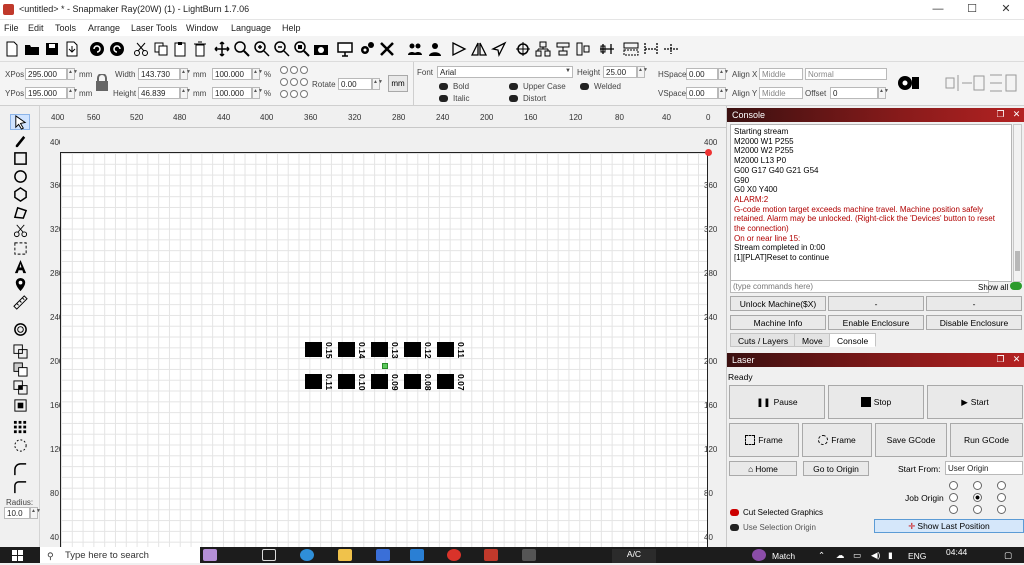 Image resolution: width=1024 pixels, height=565 pixels. I want to click on notifications-icon: ▢, so click(1008, 555).